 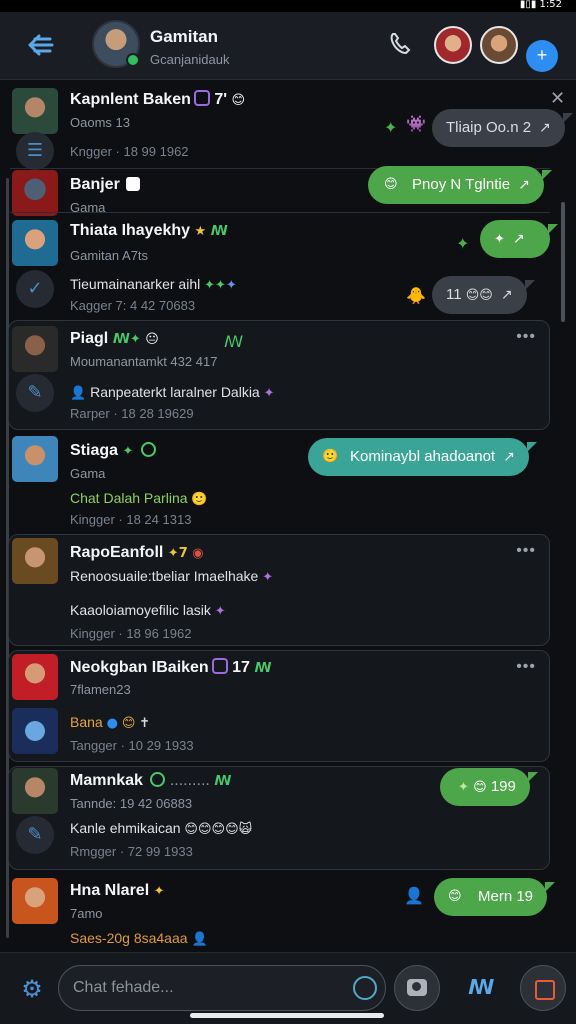 I want to click on camera-icon, so click(x=417, y=988).